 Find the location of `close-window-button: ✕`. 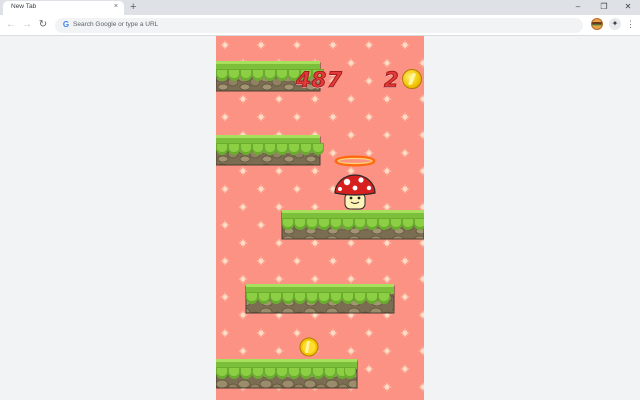

close-window-button: ✕ is located at coordinates (628, 6).